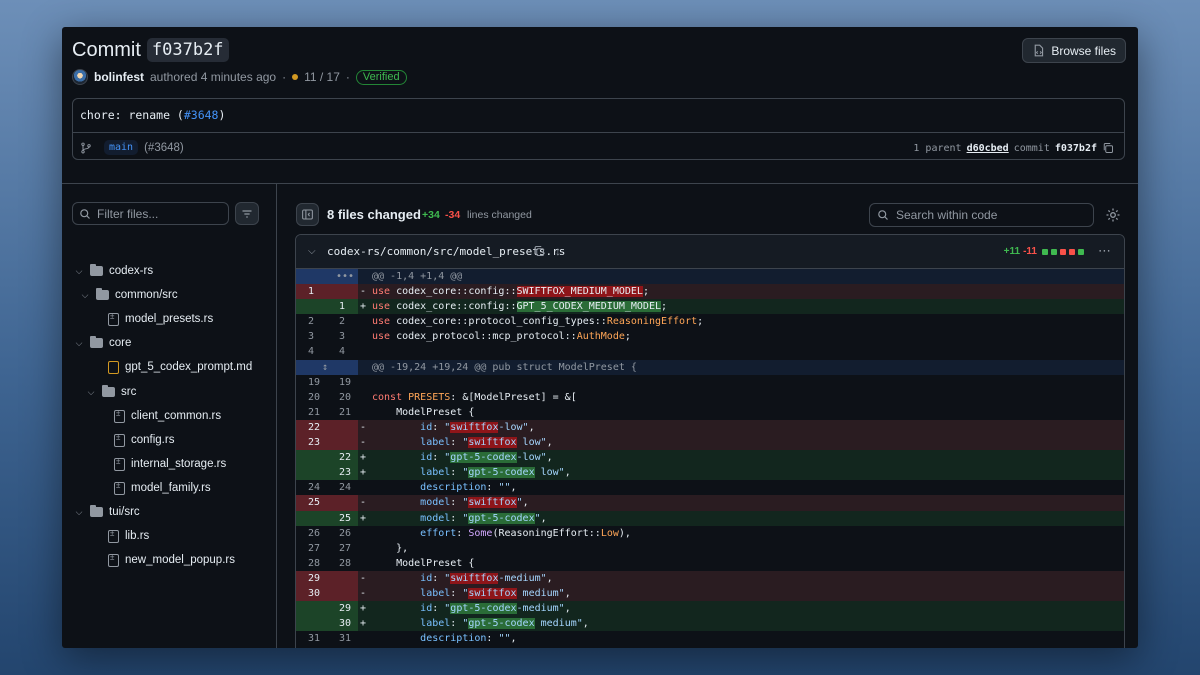 Image resolution: width=1200 pixels, height=675 pixels. What do you see at coordinates (981, 215) in the screenshot?
I see `search-within-code-input: Search within code` at bounding box center [981, 215].